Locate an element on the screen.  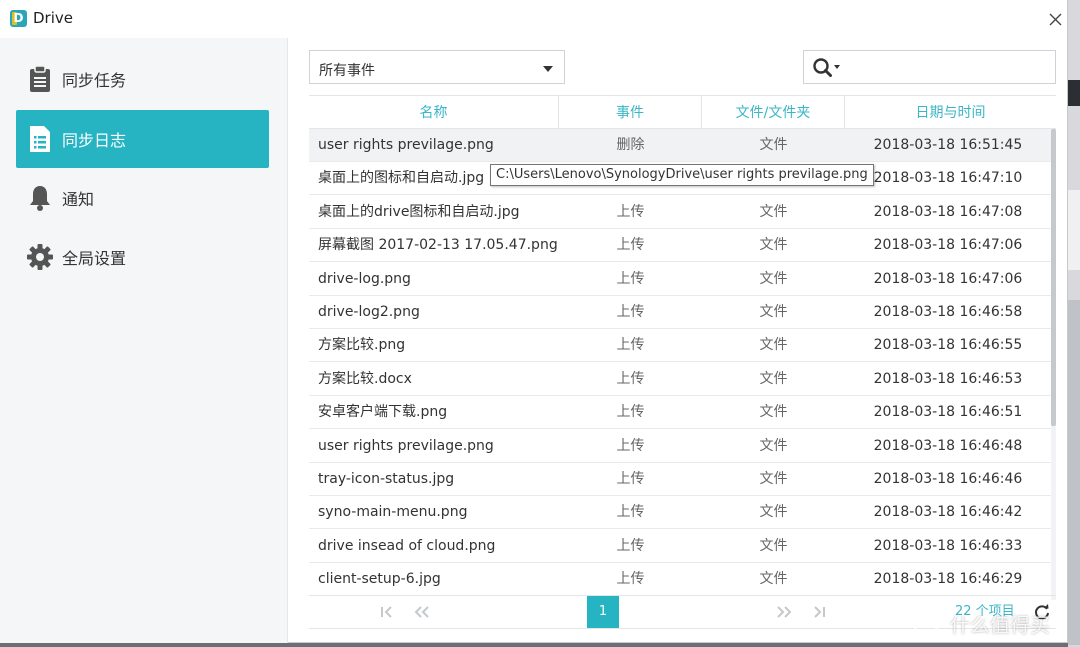
double-chevron-left-icon is located at coordinates (421, 612).